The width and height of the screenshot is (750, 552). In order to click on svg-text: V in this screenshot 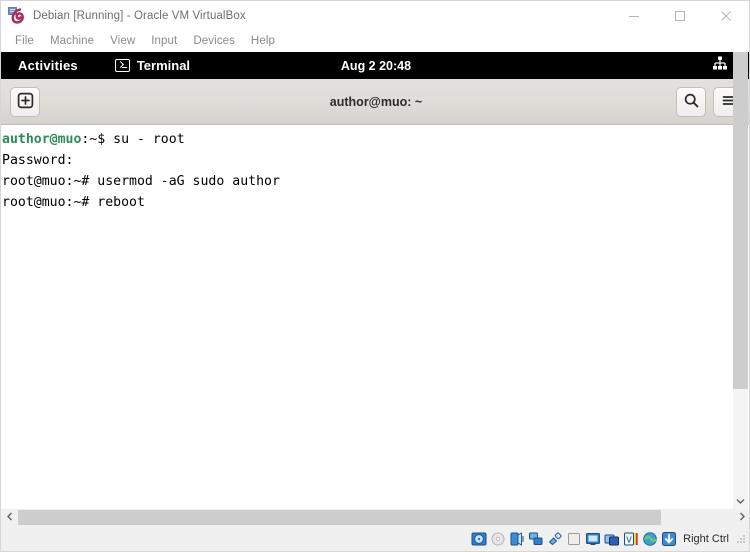, I will do `click(629, 539)`.